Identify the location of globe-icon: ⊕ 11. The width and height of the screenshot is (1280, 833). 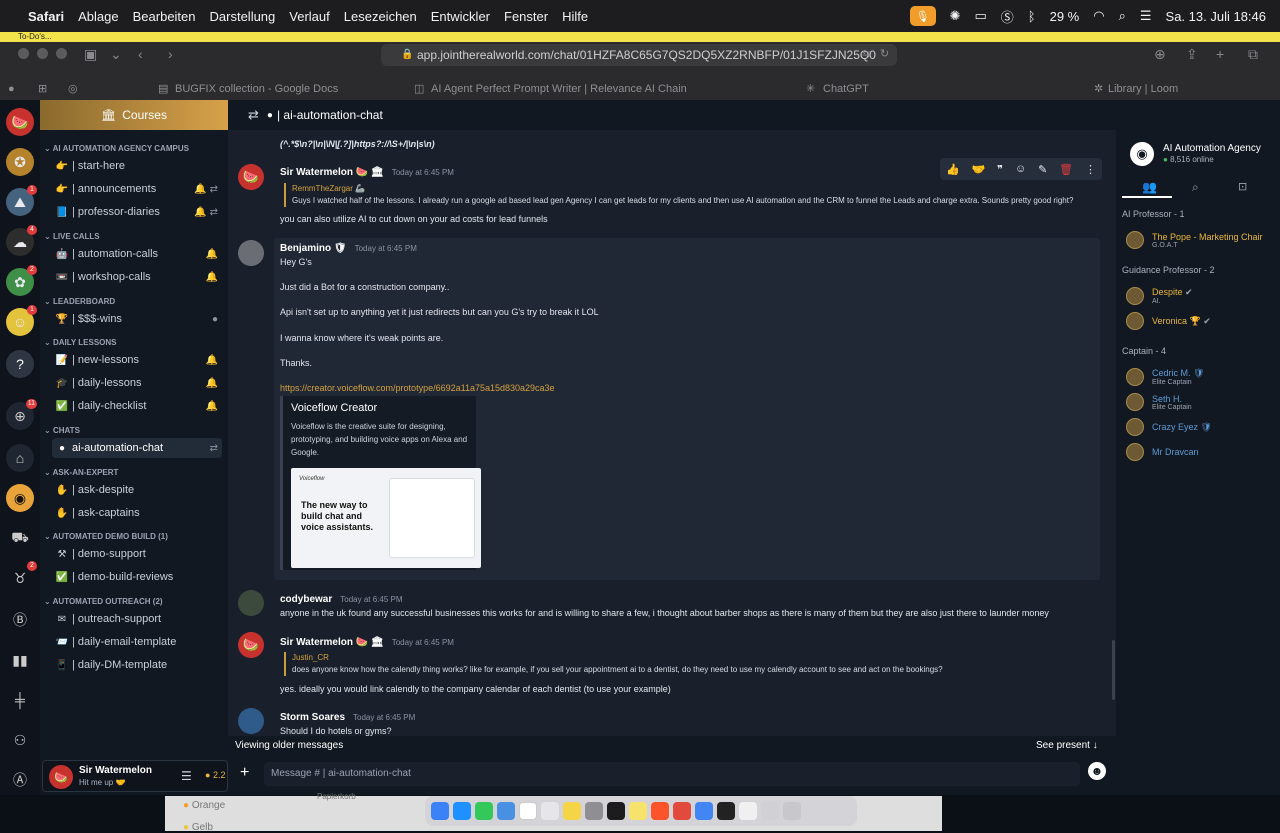
(21, 414).